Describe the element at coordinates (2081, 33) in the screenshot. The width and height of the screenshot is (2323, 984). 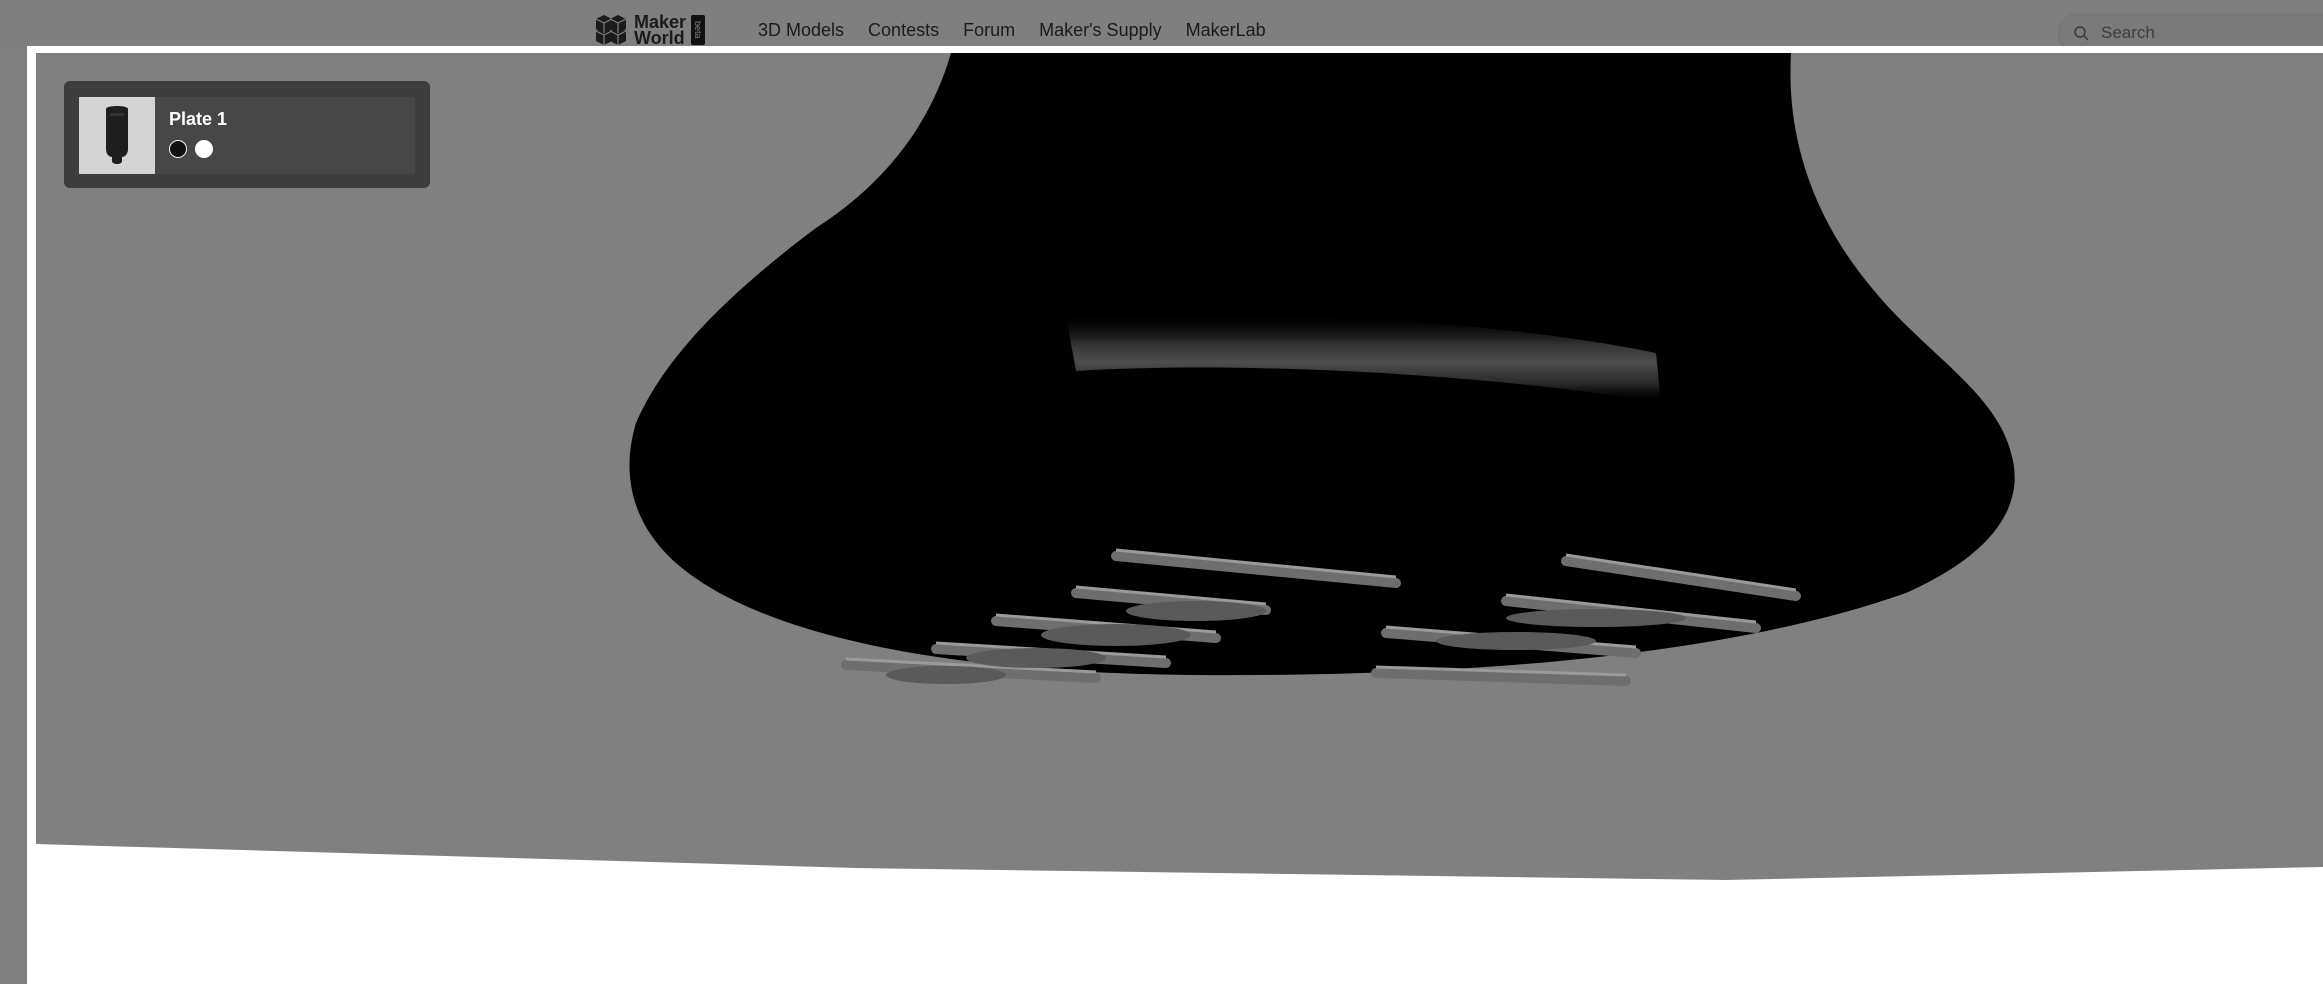
I see `search-icon` at that location.